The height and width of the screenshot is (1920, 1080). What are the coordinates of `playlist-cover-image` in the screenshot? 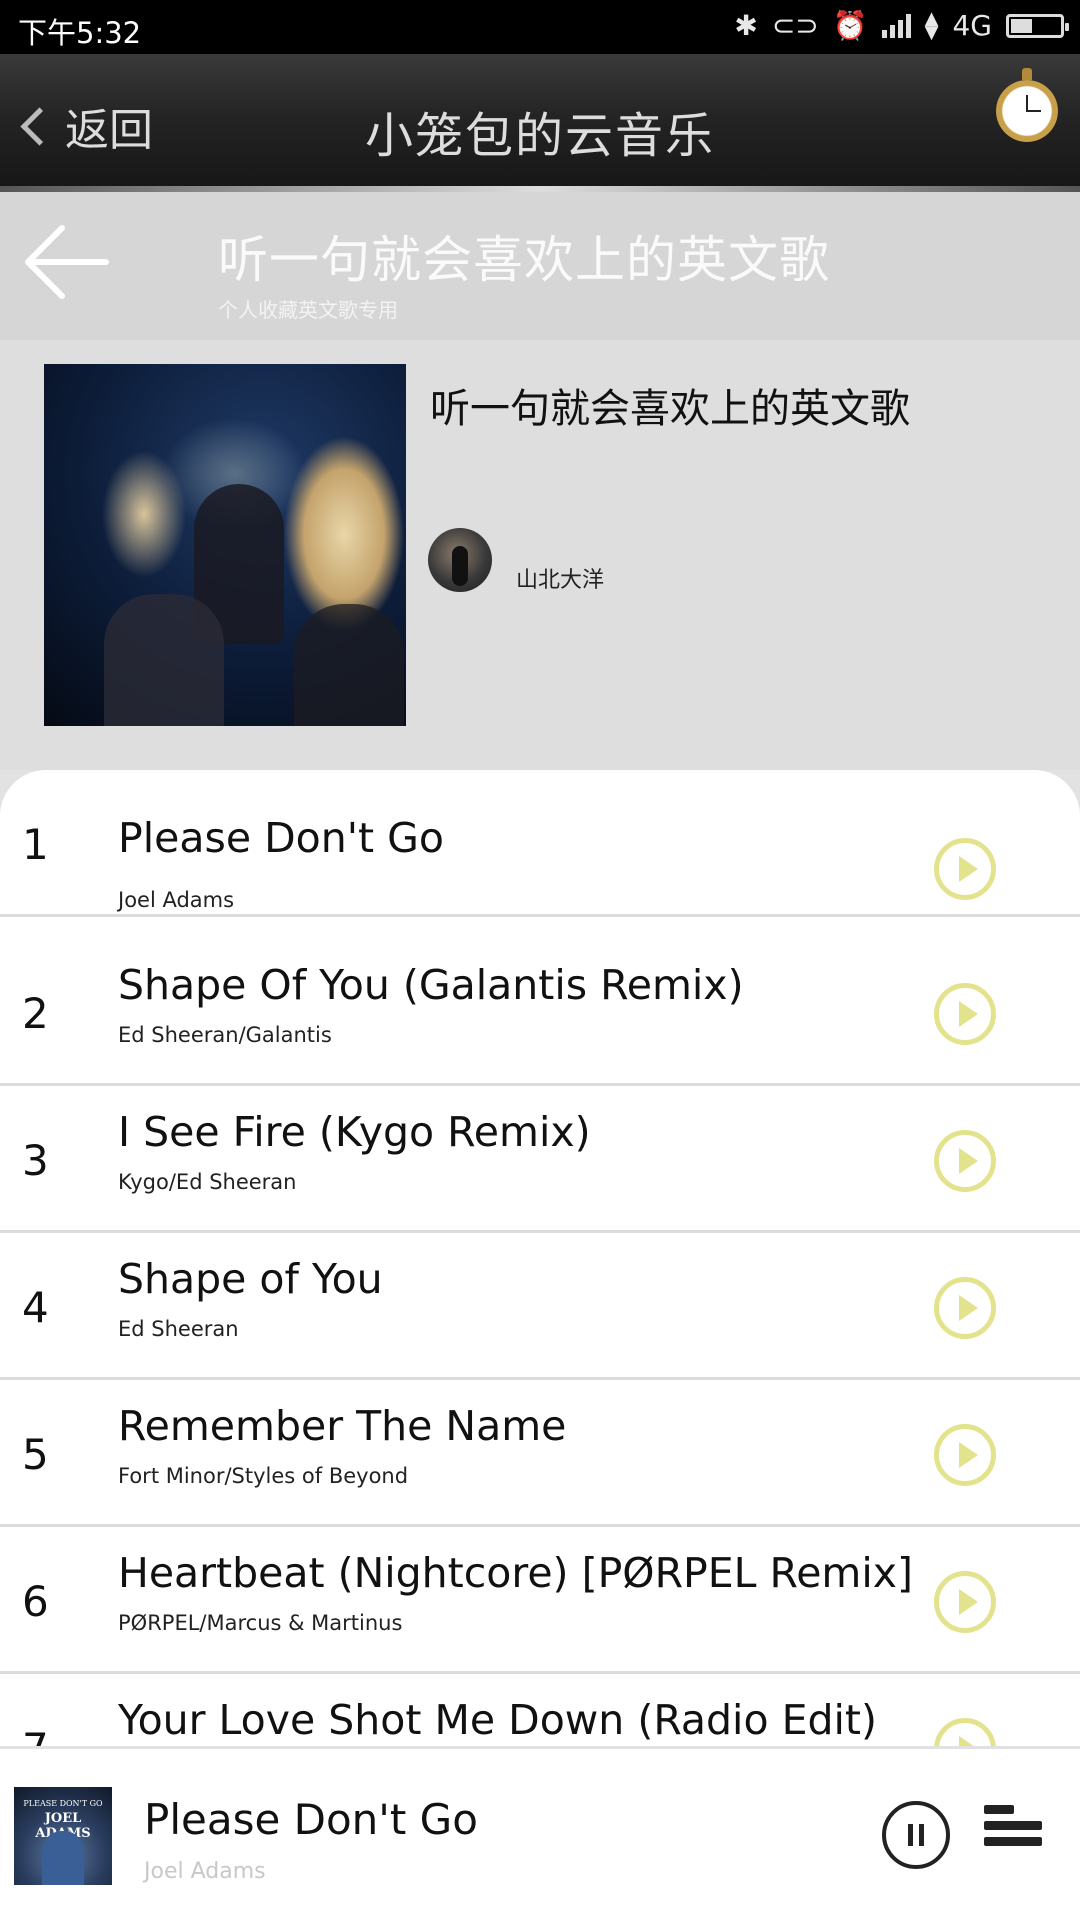 It's located at (225, 545).